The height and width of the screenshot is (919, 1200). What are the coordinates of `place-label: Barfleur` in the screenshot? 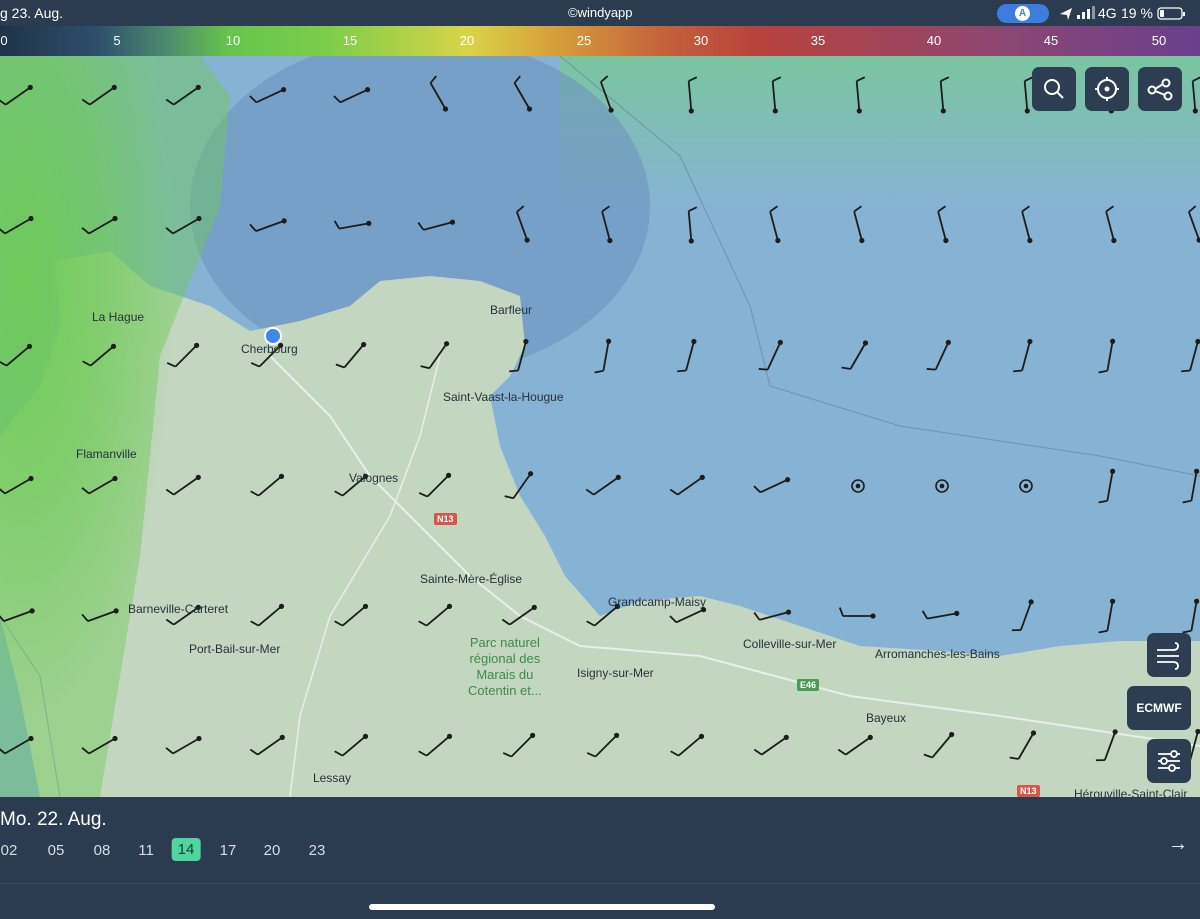 It's located at (511, 310).